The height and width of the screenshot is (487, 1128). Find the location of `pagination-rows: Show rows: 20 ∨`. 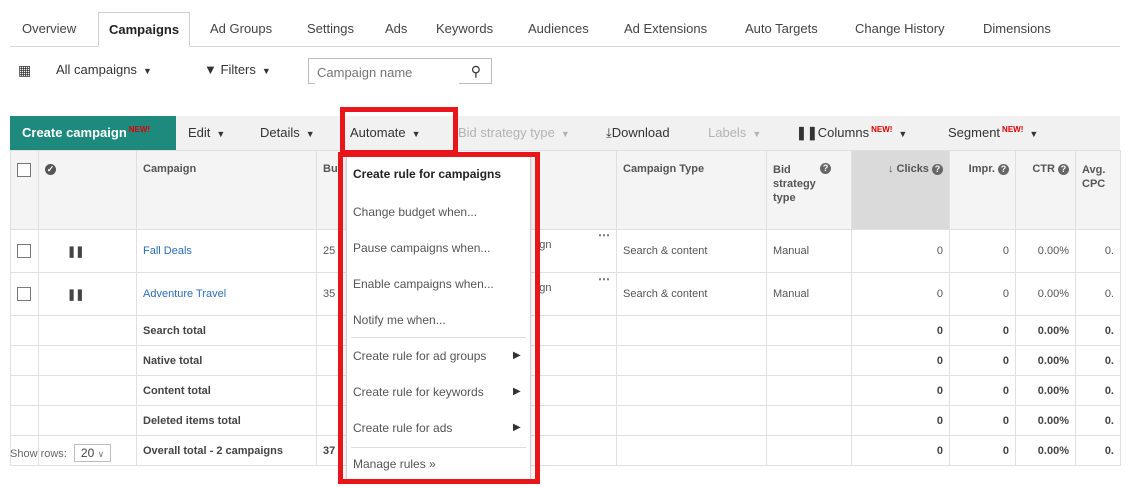

pagination-rows: Show rows: 20 ∨ is located at coordinates (61, 453).